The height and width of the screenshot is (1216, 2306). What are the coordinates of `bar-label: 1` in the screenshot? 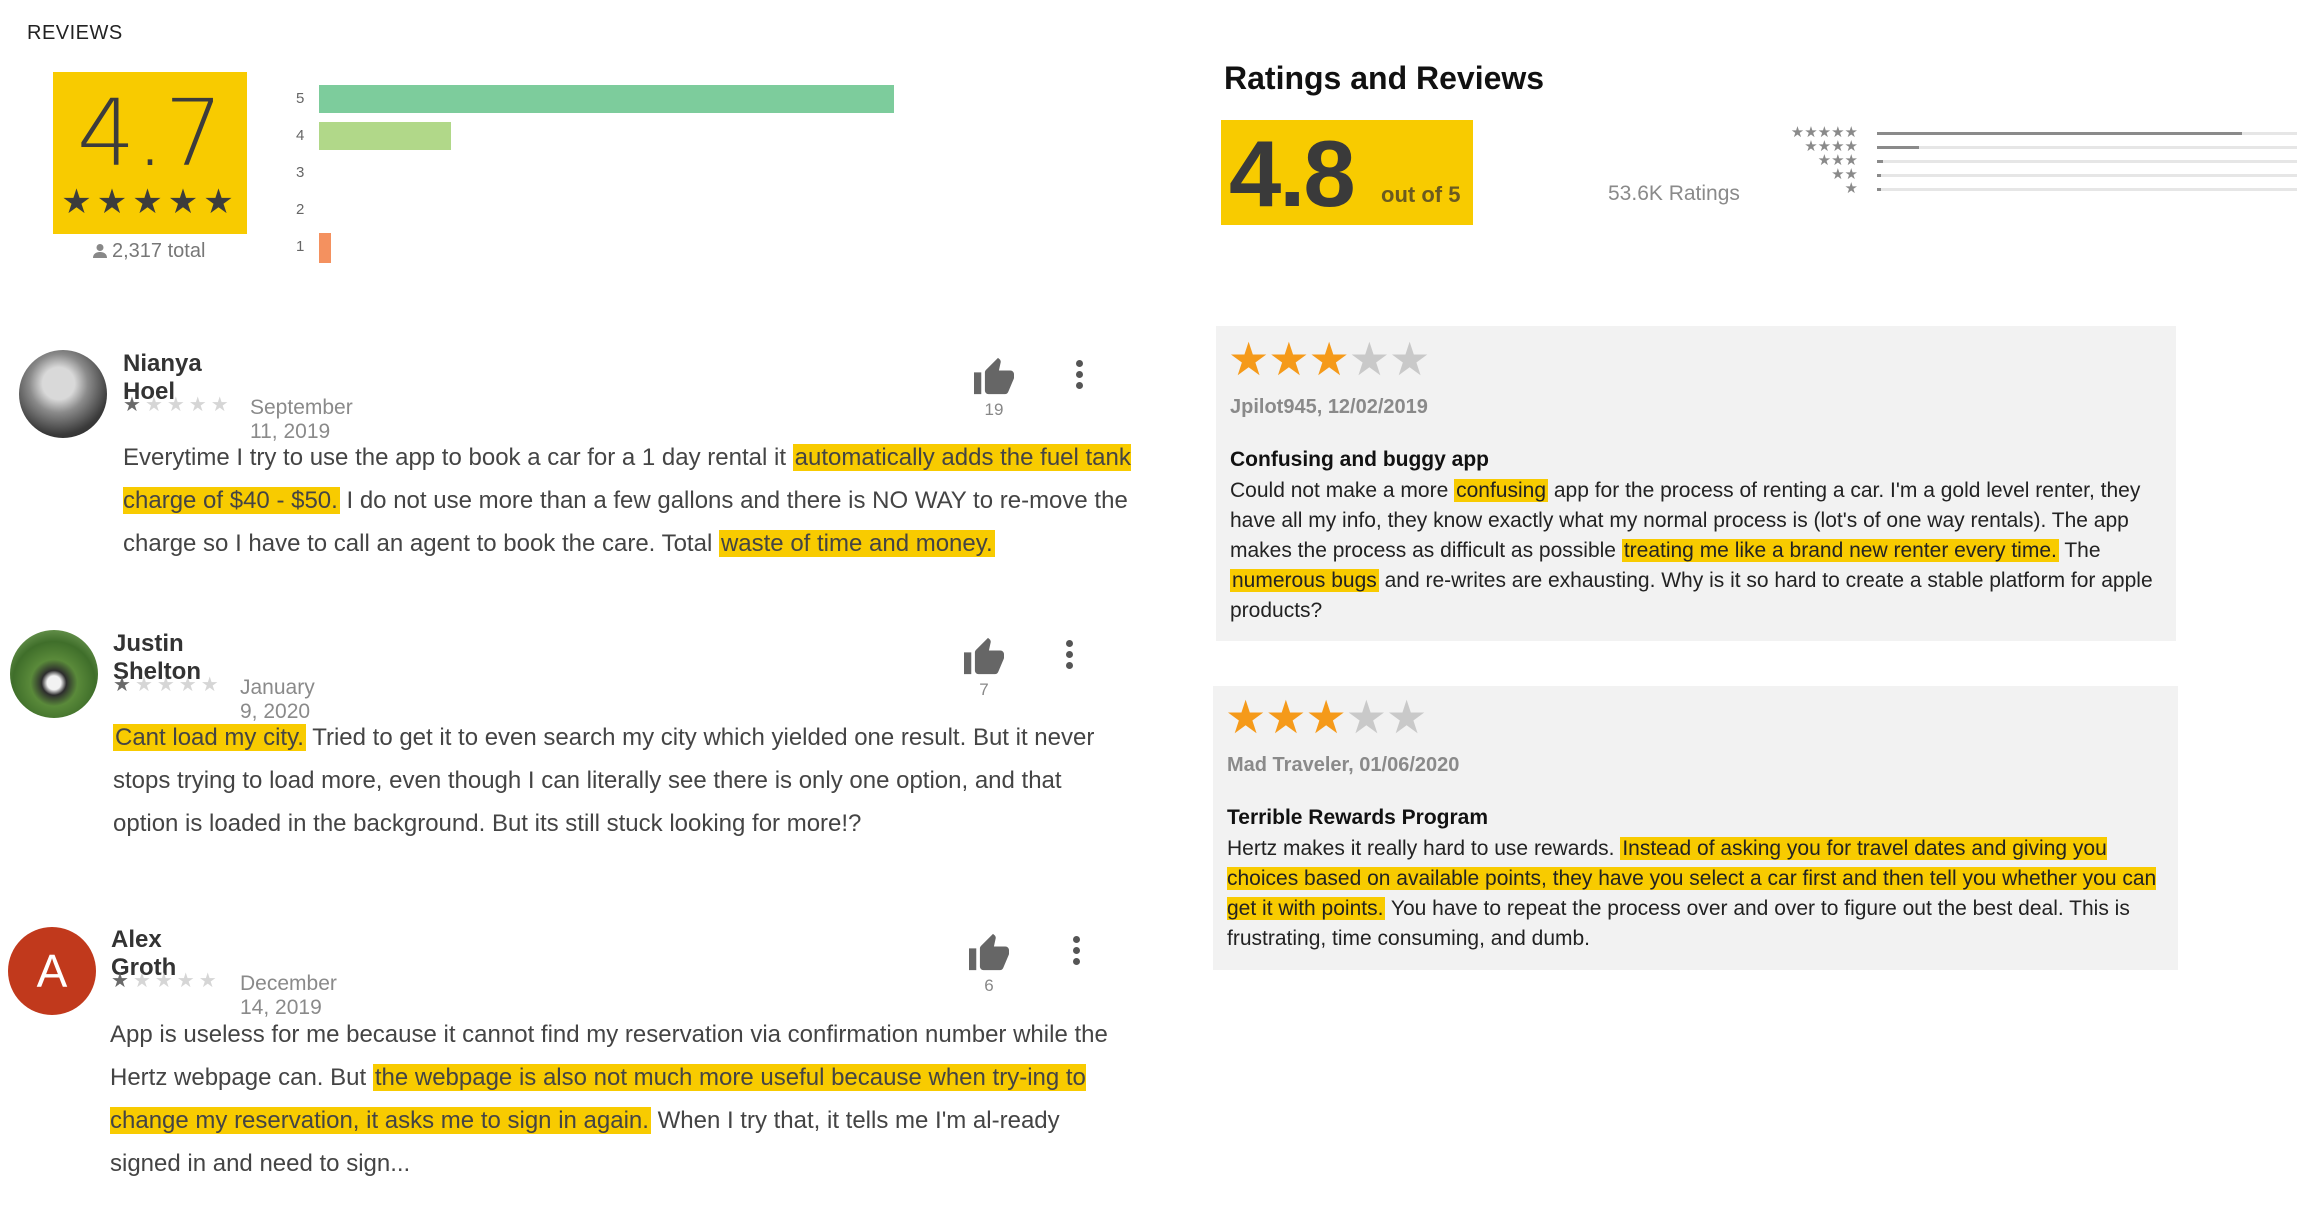 It's located at (300, 246).